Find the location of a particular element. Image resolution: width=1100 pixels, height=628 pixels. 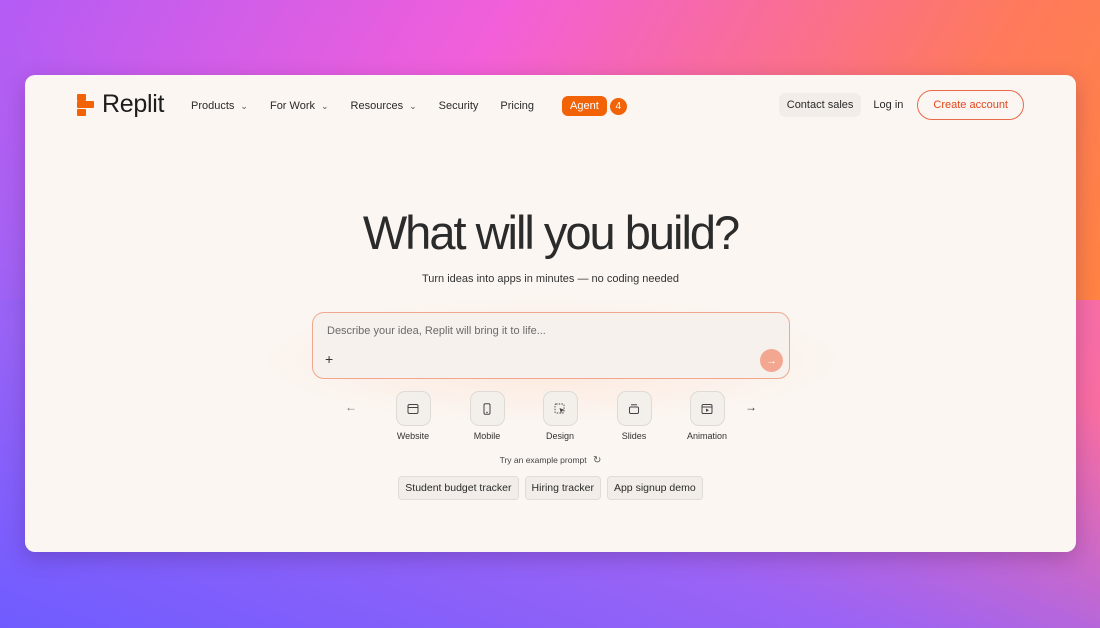

browser-window-icon is located at coordinates (413, 408).